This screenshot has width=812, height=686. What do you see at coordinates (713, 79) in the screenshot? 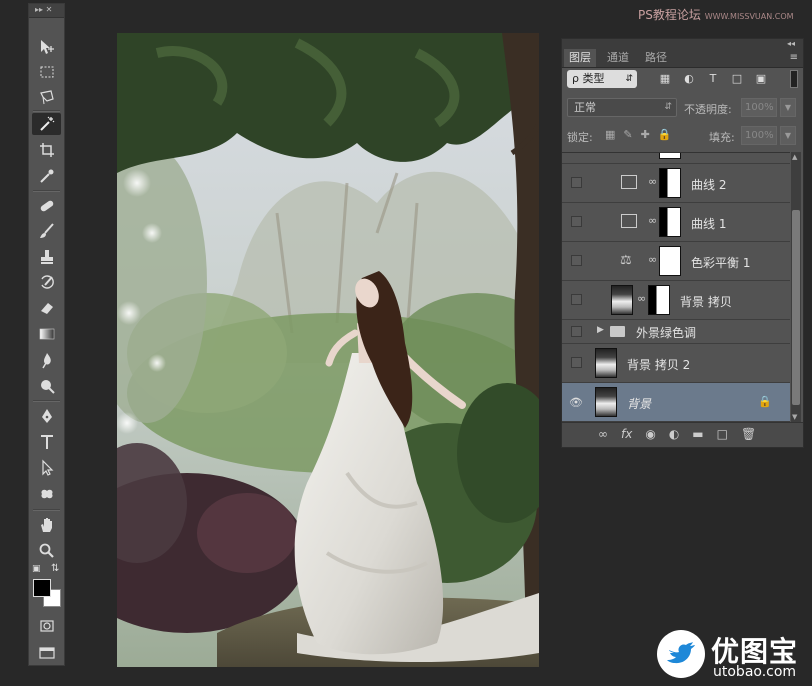
I see `filter-type-icon: T` at bounding box center [713, 79].